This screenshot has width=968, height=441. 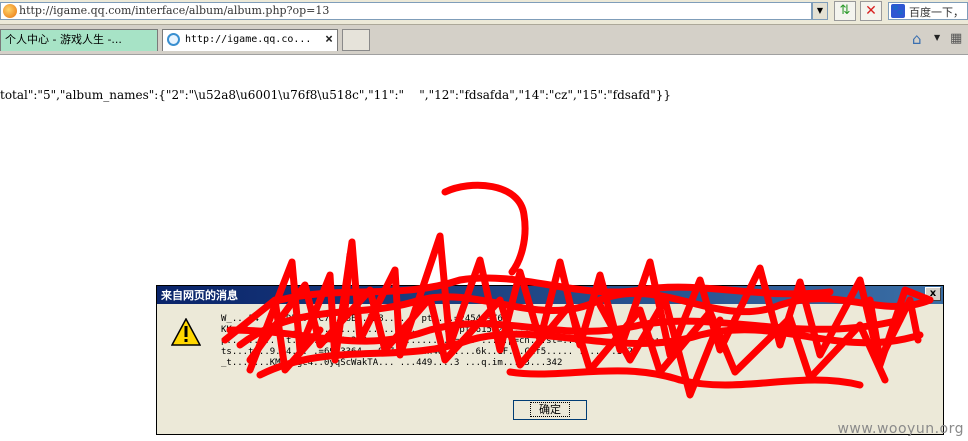 I want to click on baidu-icon: 🐾, so click(x=898, y=11).